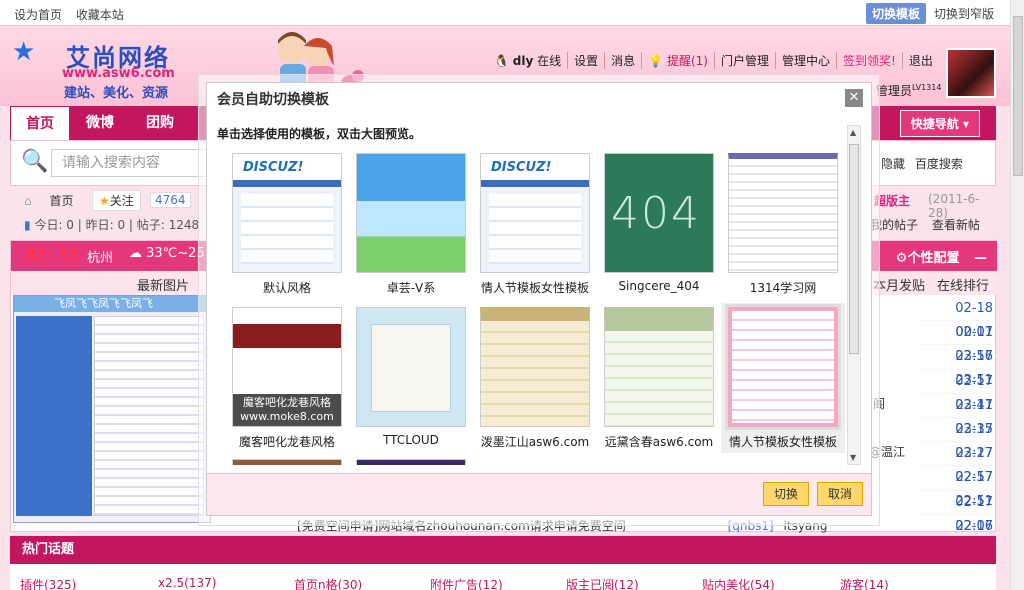 The height and width of the screenshot is (590, 1024). I want to click on hot-topic-link: 贴内美化(54), so click(738, 583).